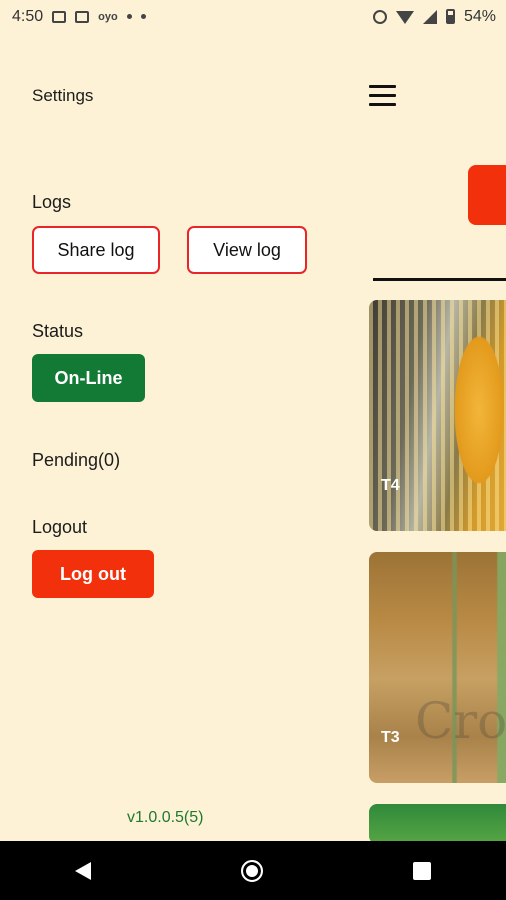 This screenshot has width=506, height=900. Describe the element at coordinates (460, 721) in the screenshot. I see `watermark-text: Cro` at that location.